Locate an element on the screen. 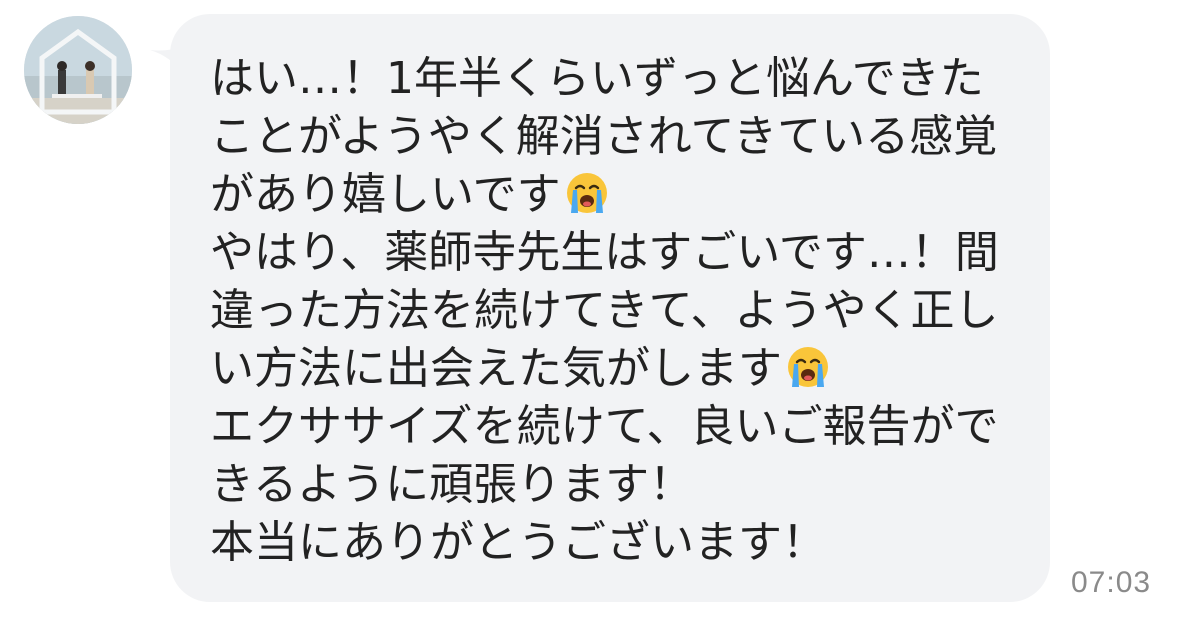 The width and height of the screenshot is (1179, 631). message-line: きるように頑張ります！ is located at coordinates (452, 484).